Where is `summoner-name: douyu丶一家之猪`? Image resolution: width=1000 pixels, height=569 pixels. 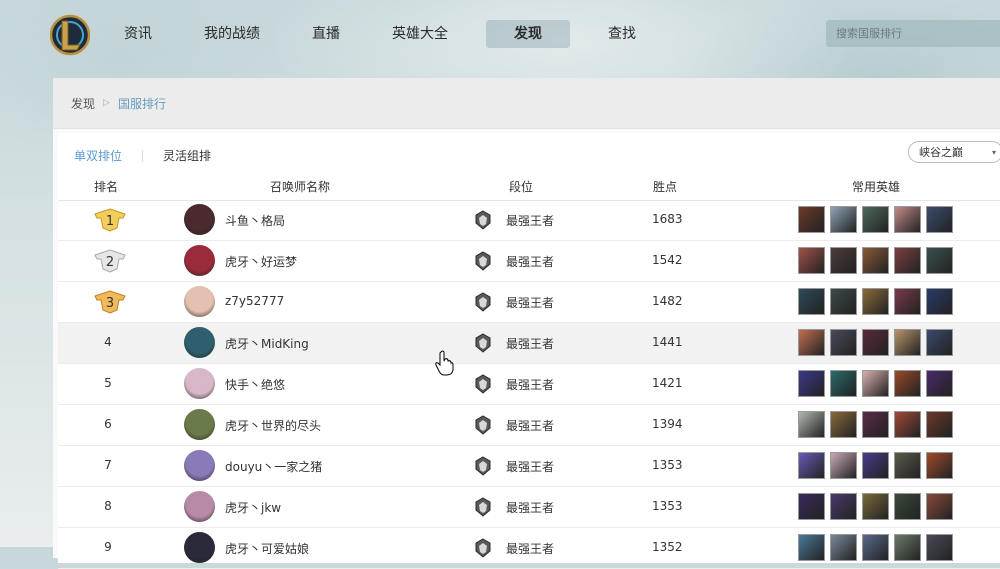
summoner-name: douyu丶一家之猪 is located at coordinates (273, 466).